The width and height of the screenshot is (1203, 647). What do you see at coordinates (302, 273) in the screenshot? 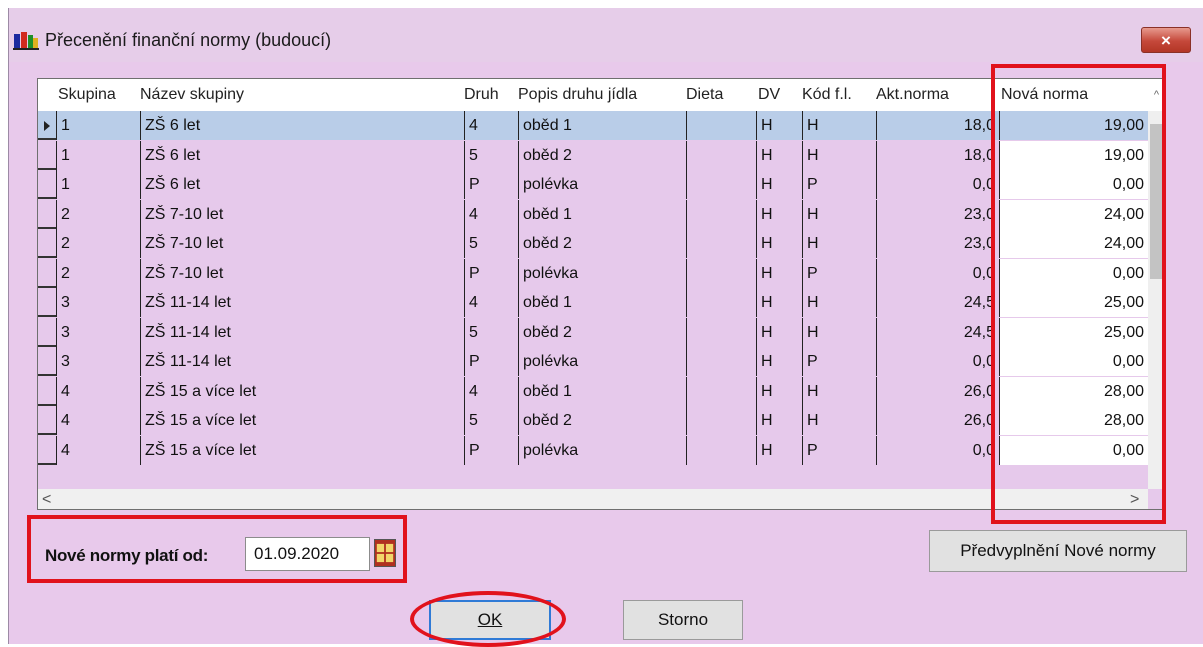
I see `cell-nazev: ZŠ 7-10 let` at bounding box center [302, 273].